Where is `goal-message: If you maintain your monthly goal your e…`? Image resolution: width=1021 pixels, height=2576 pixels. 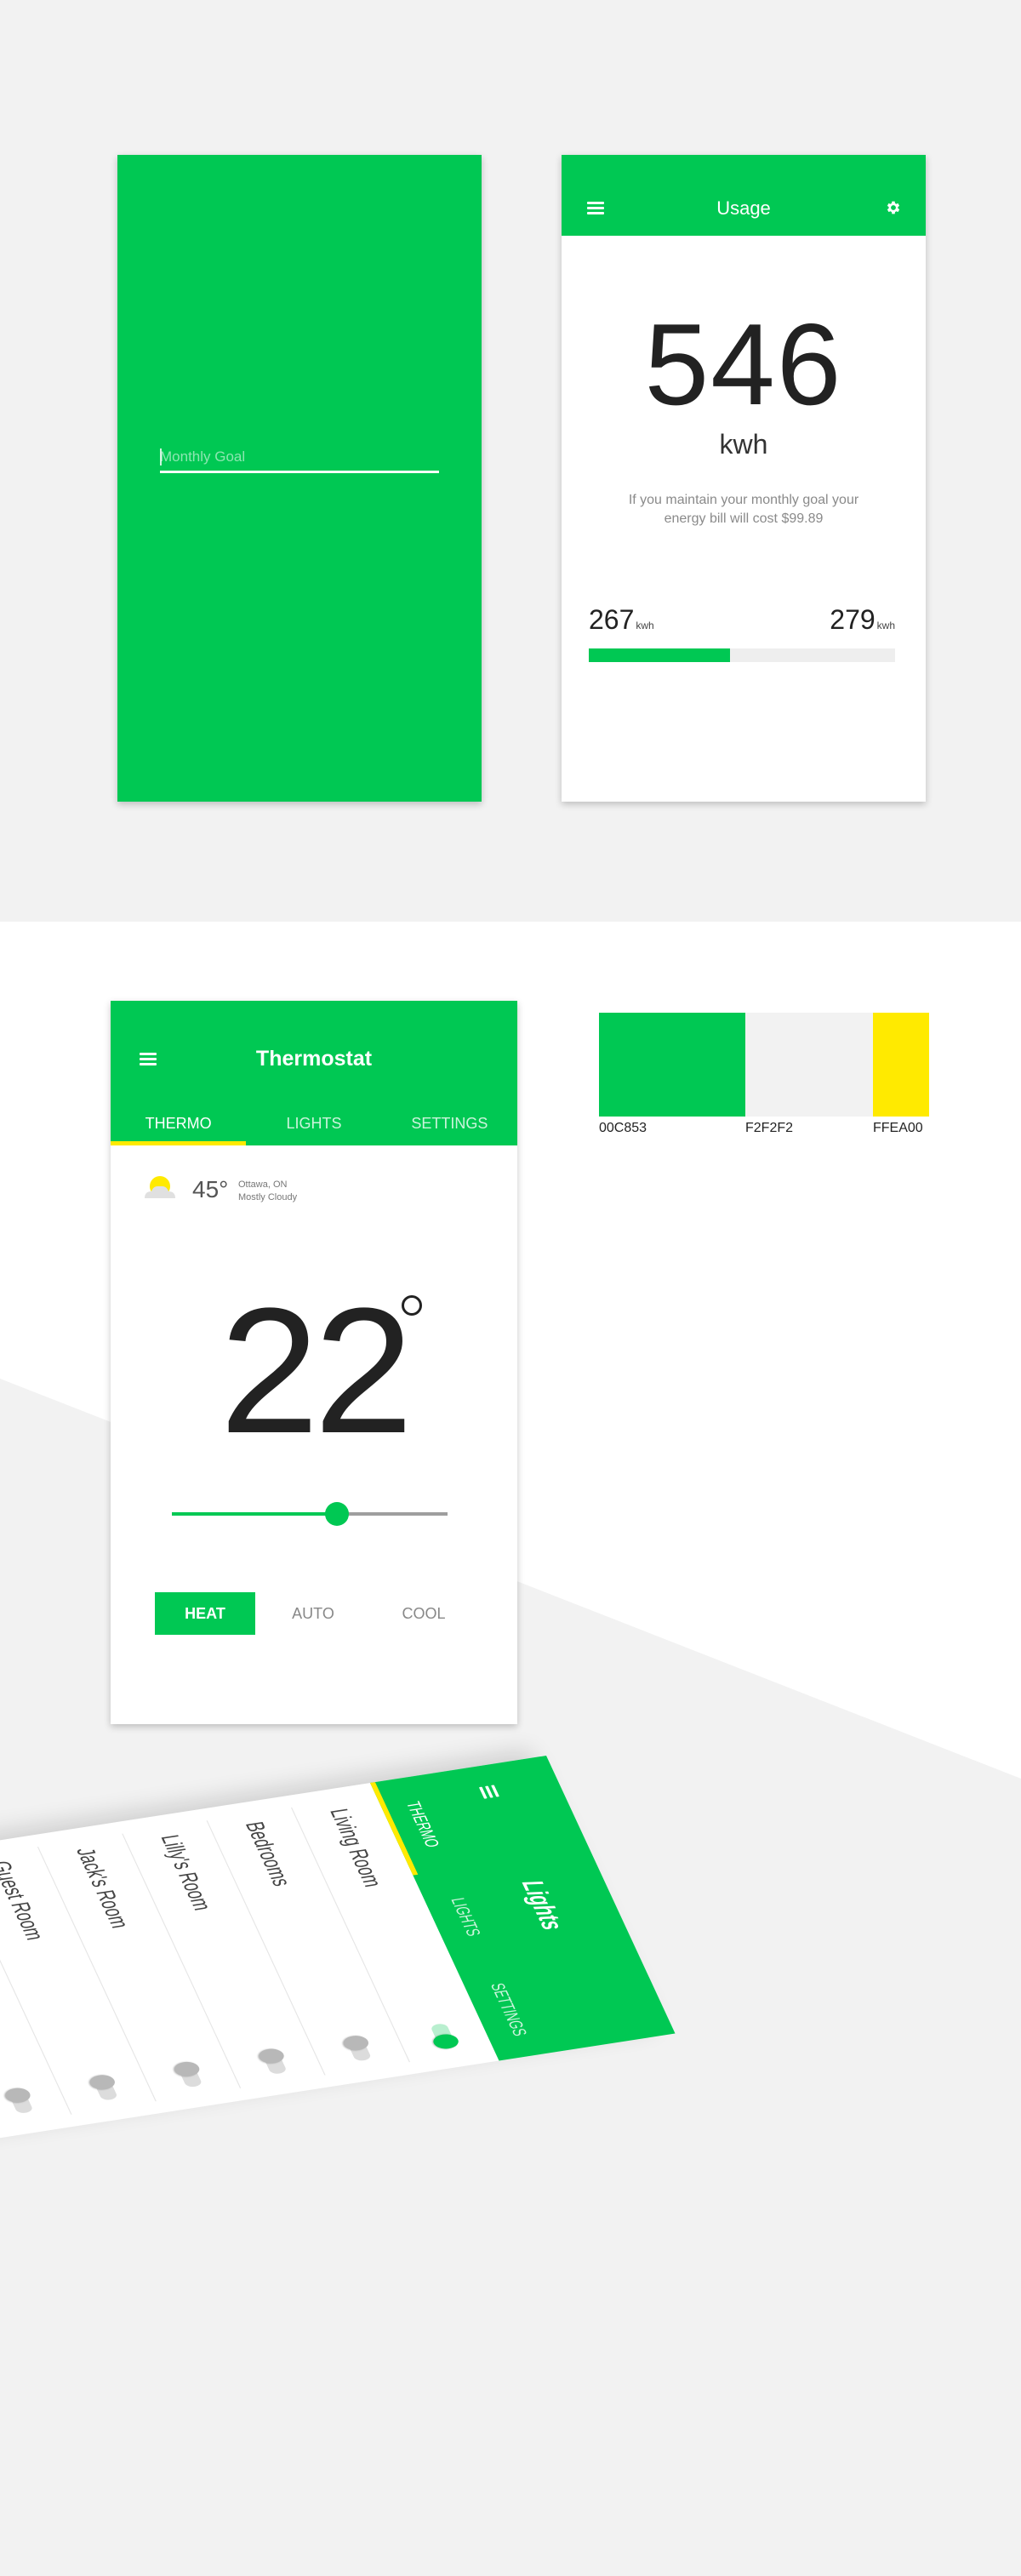 goal-message: If you maintain your monthly goal your e… is located at coordinates (744, 510).